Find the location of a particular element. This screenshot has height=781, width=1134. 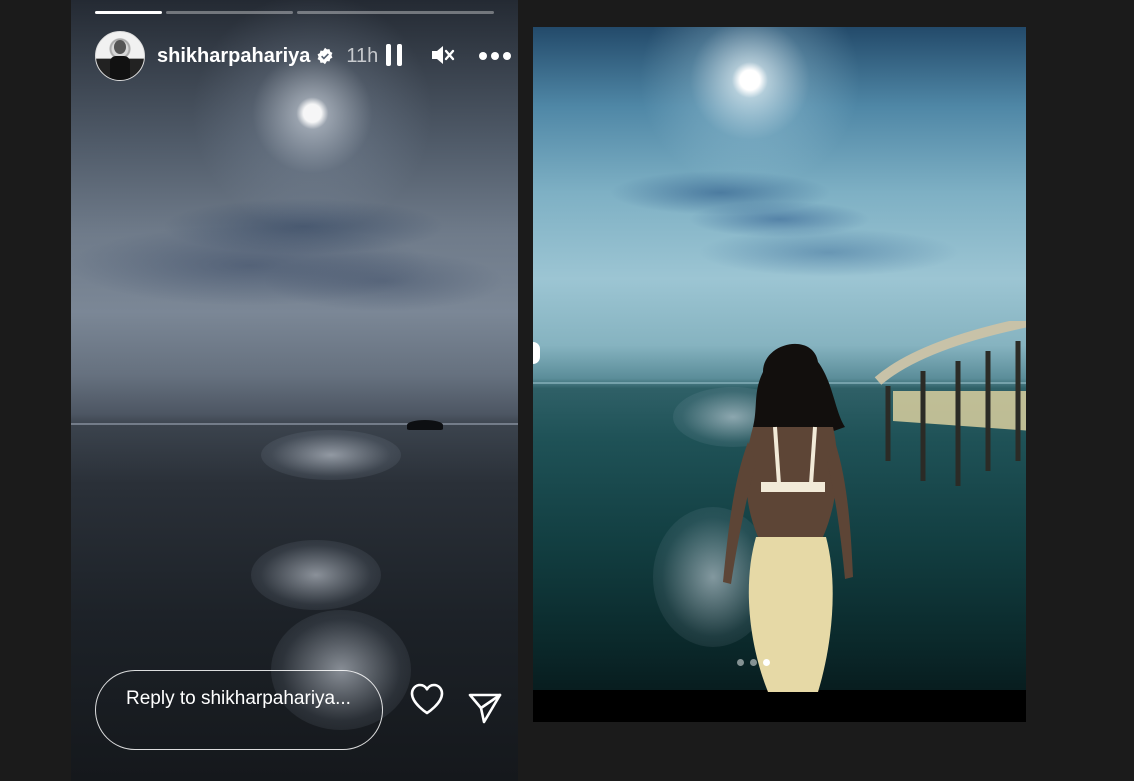

paper-plane-icon is located at coordinates (485, 708).